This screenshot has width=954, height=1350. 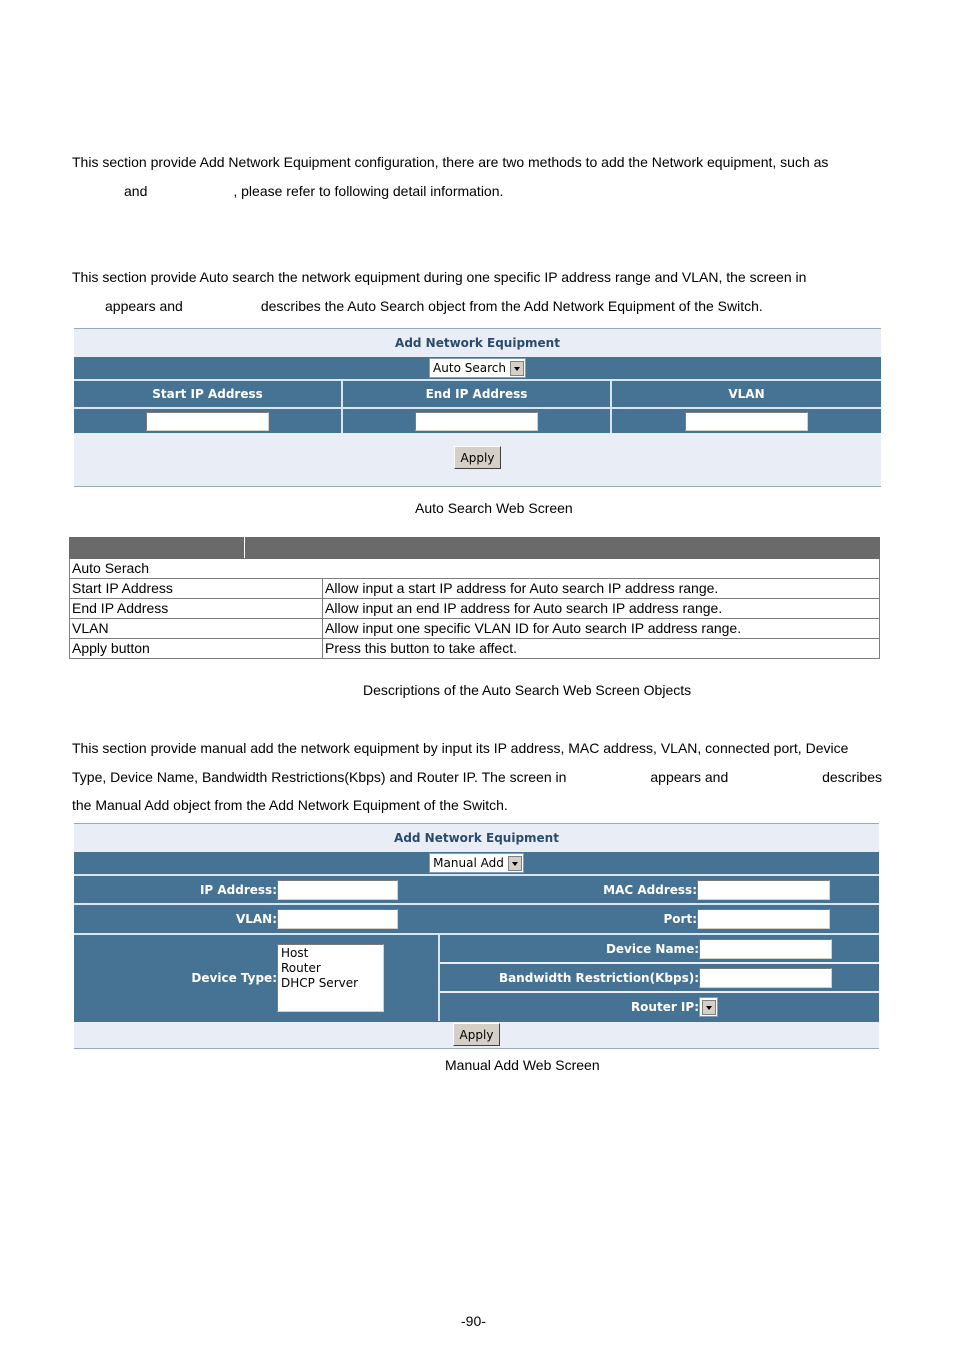 What do you see at coordinates (196, 588) in the screenshot?
I see `table-cell-object: Start IP Address` at bounding box center [196, 588].